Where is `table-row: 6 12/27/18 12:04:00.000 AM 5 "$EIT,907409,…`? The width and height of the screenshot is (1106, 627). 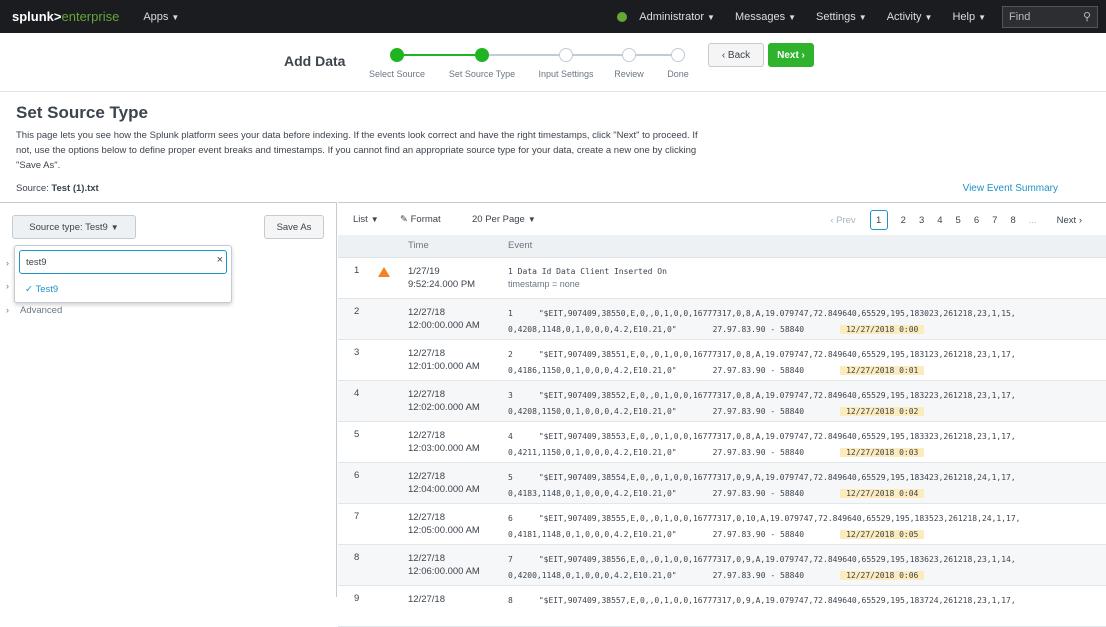 table-row: 6 12/27/18 12:04:00.000 AM 5 "$EIT,907409,… is located at coordinates (722, 483).